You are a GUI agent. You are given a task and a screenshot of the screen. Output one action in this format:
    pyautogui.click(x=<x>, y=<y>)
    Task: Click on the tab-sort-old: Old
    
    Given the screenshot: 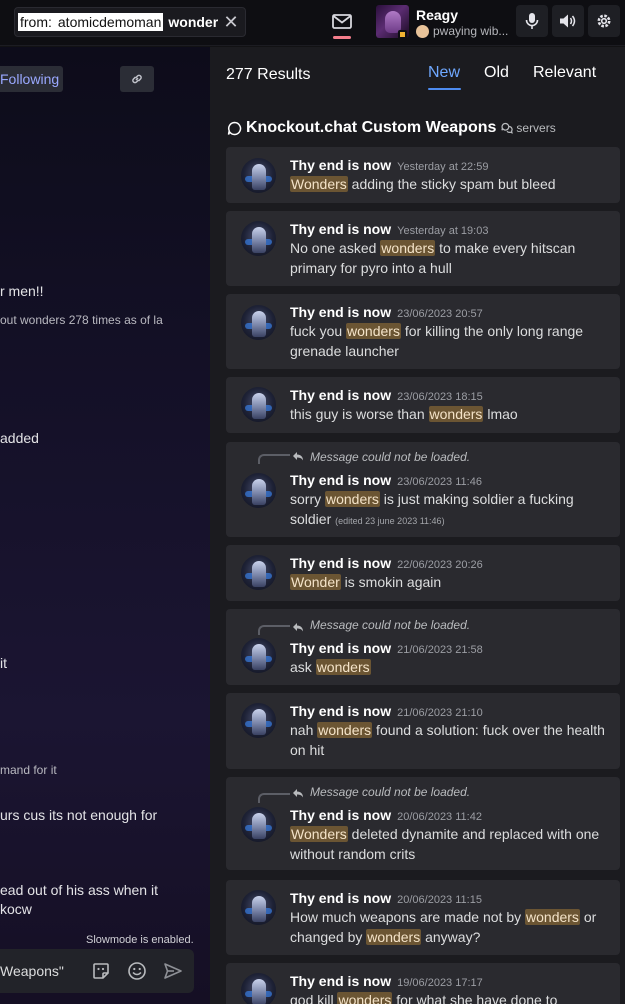 What is the action you would take?
    pyautogui.click(x=496, y=73)
    